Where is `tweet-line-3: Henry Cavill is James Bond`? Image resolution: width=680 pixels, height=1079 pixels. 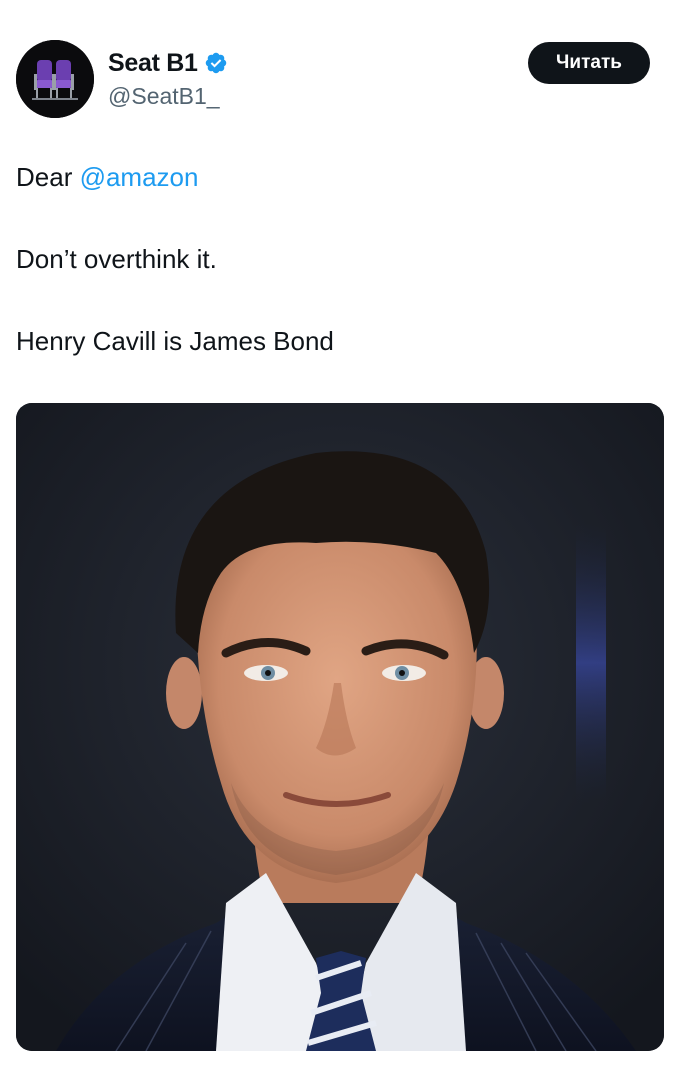
tweet-line-3: Henry Cavill is James Bond is located at coordinates (175, 341).